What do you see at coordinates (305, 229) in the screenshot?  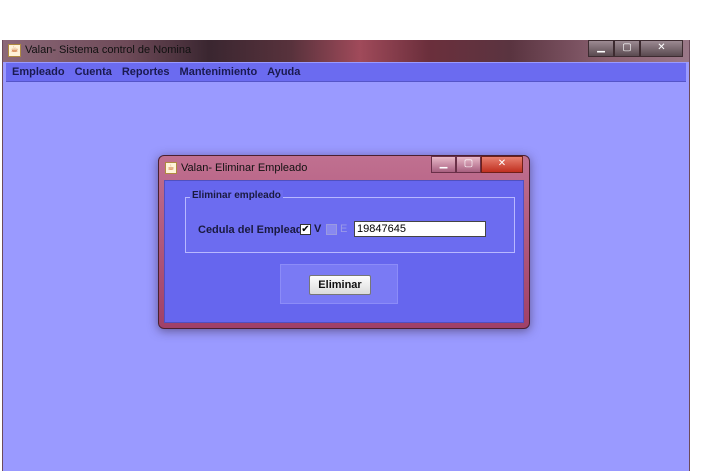 I see `checkbox-v: ✔` at bounding box center [305, 229].